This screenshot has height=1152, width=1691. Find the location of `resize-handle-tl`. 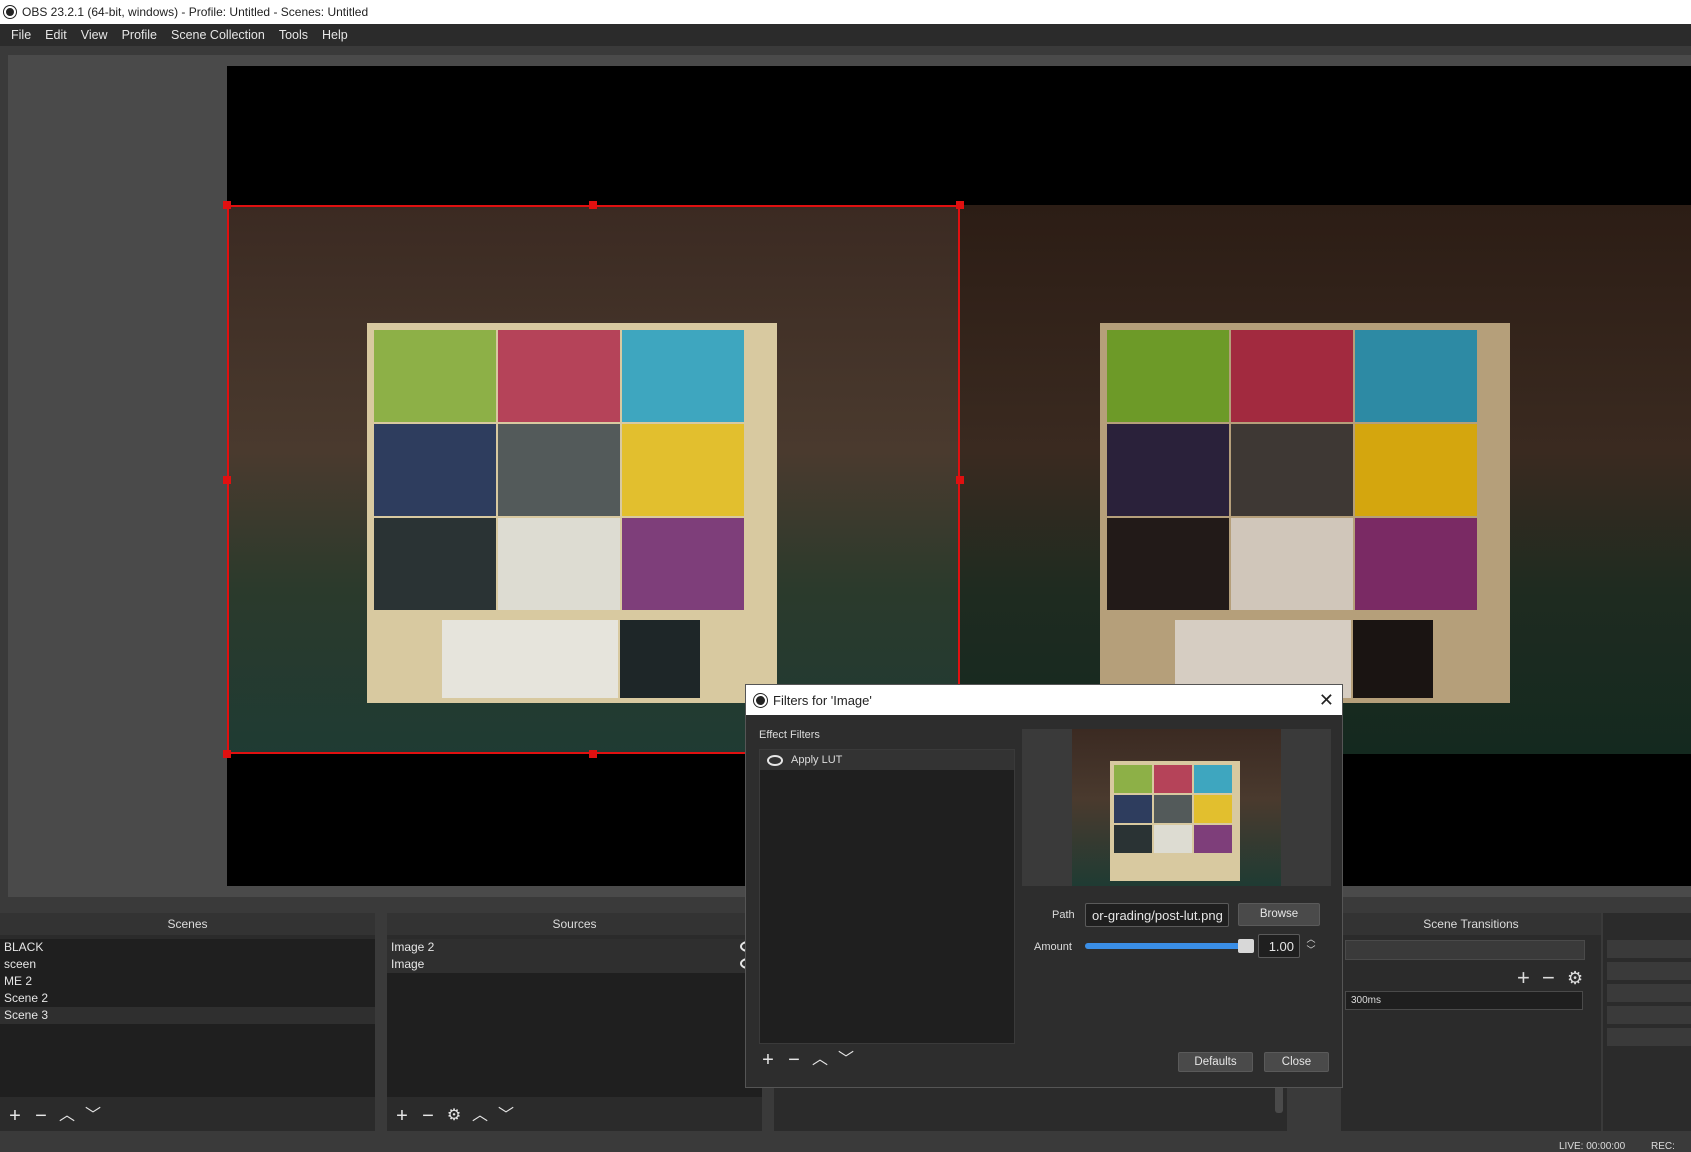

resize-handle-tl is located at coordinates (227, 205).